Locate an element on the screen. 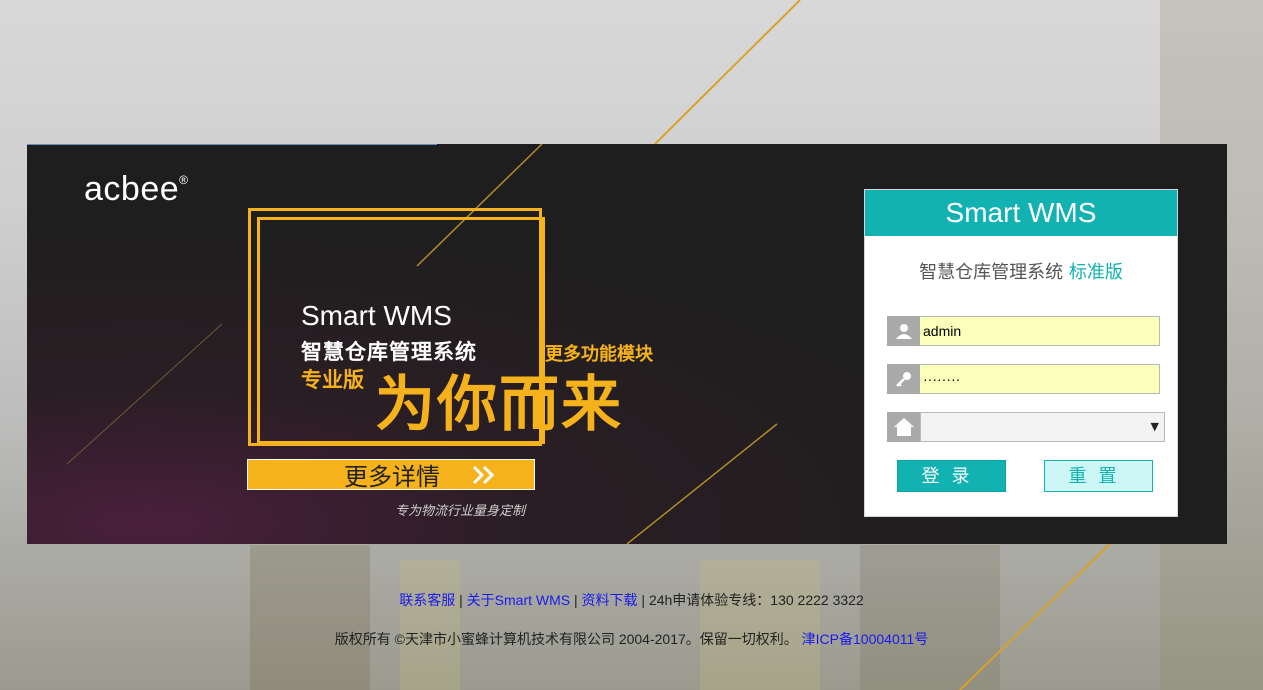 This screenshot has width=1263, height=690. double-chevron-right-icon is located at coordinates (483, 474).